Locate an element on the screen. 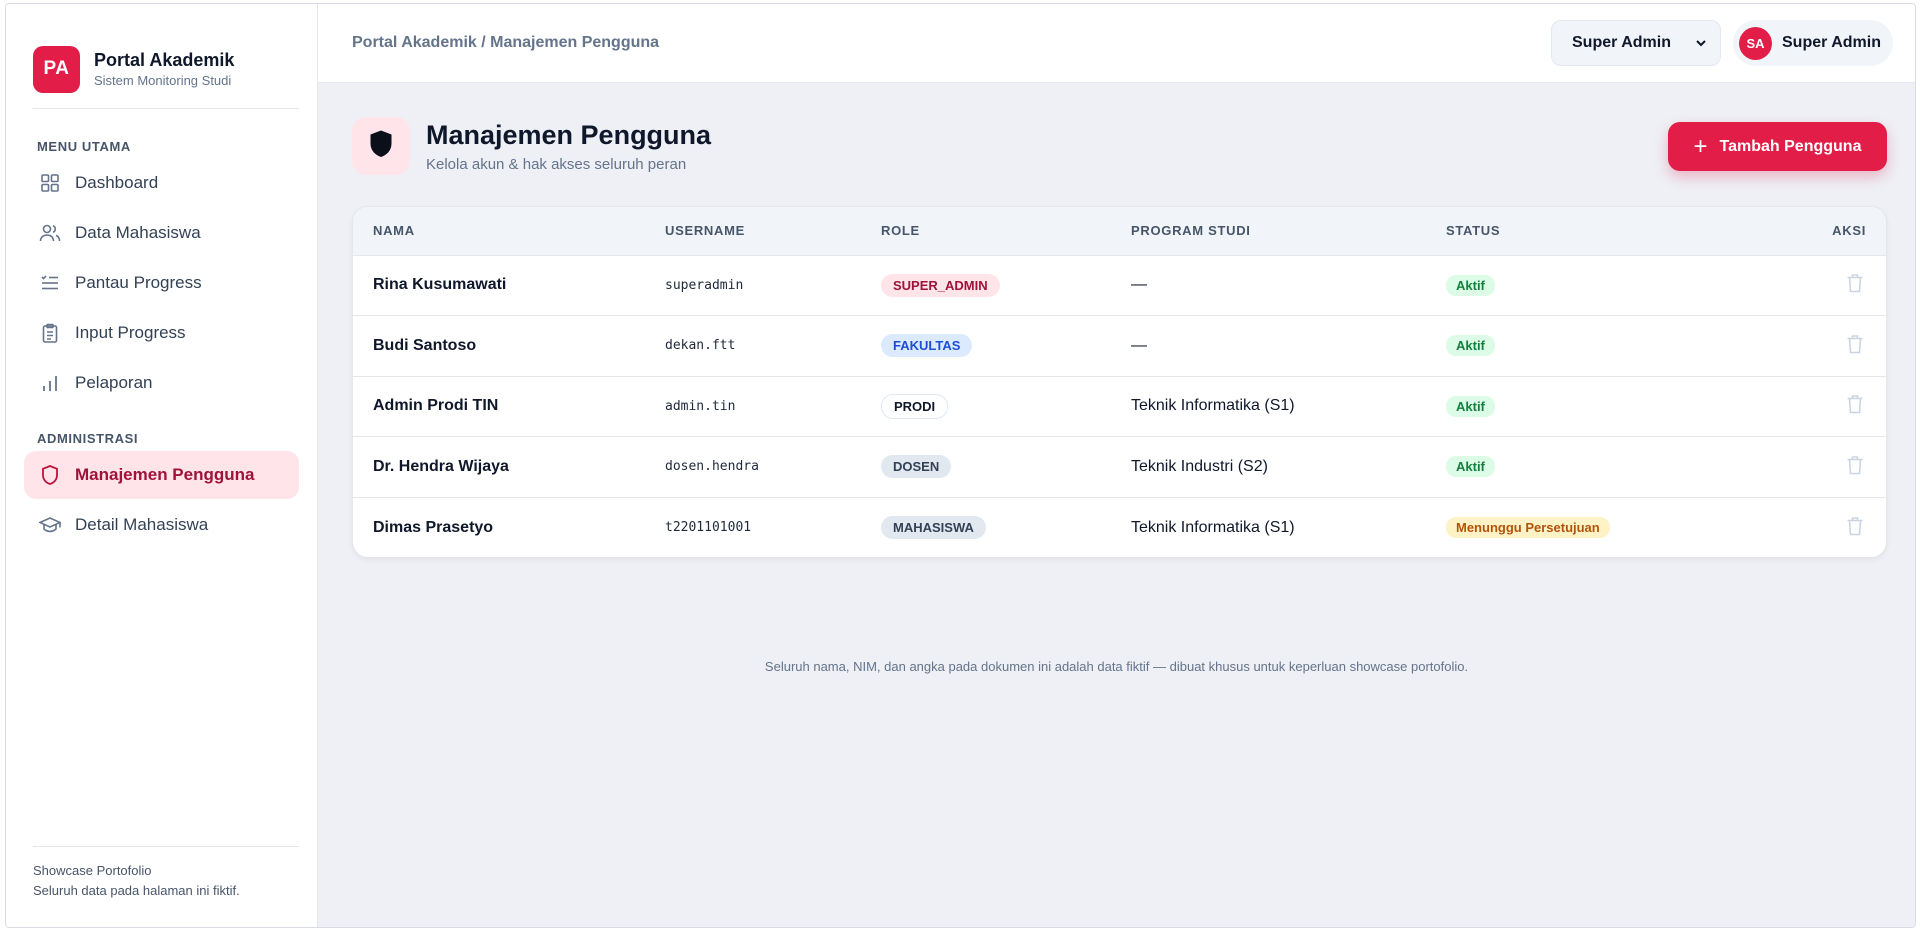 This screenshot has width=1920, height=929. sidebar-item-label: Data Mahasiswa is located at coordinates (138, 232).